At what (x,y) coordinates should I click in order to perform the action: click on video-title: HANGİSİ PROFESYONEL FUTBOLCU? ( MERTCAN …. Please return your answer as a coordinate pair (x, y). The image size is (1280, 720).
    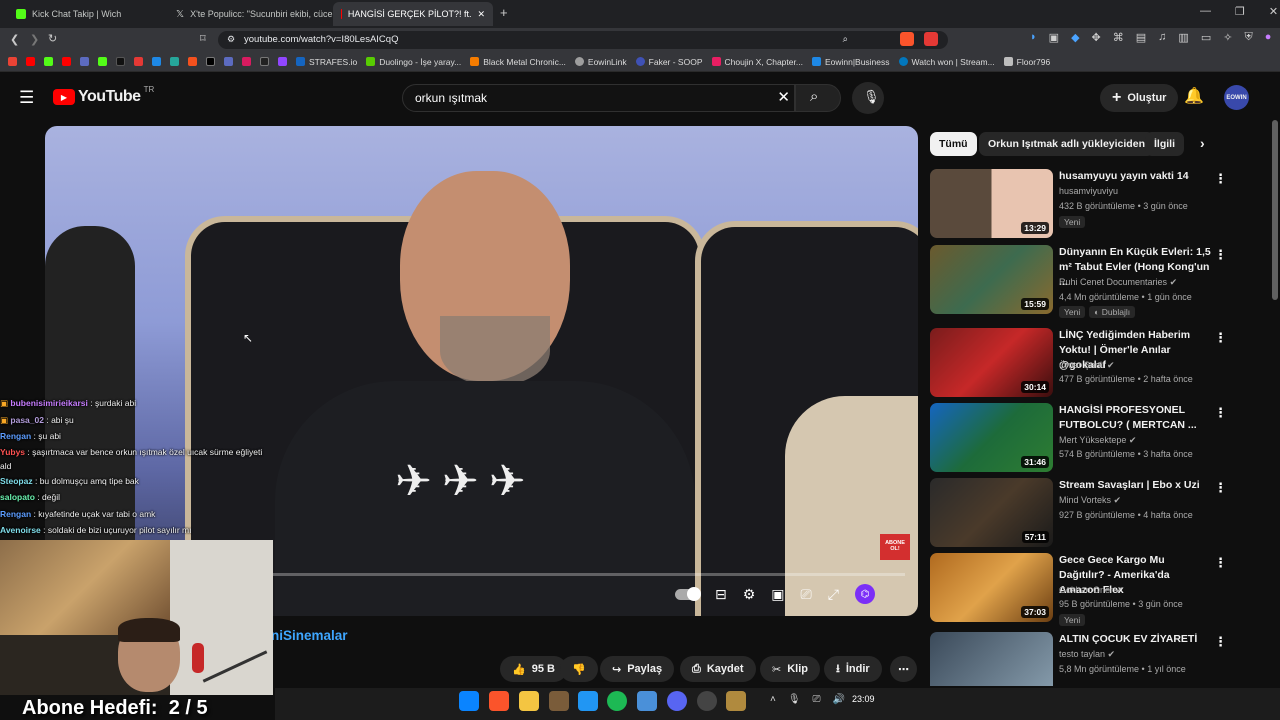
    Looking at the image, I should click on (1135, 418).